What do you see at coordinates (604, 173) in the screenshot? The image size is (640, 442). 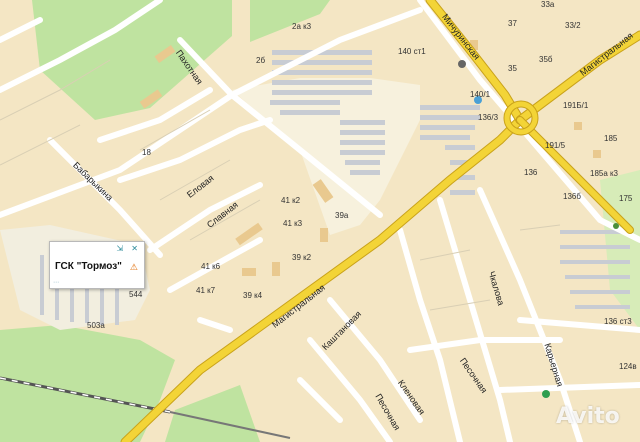 I see `house-number: 185а к3` at bounding box center [604, 173].